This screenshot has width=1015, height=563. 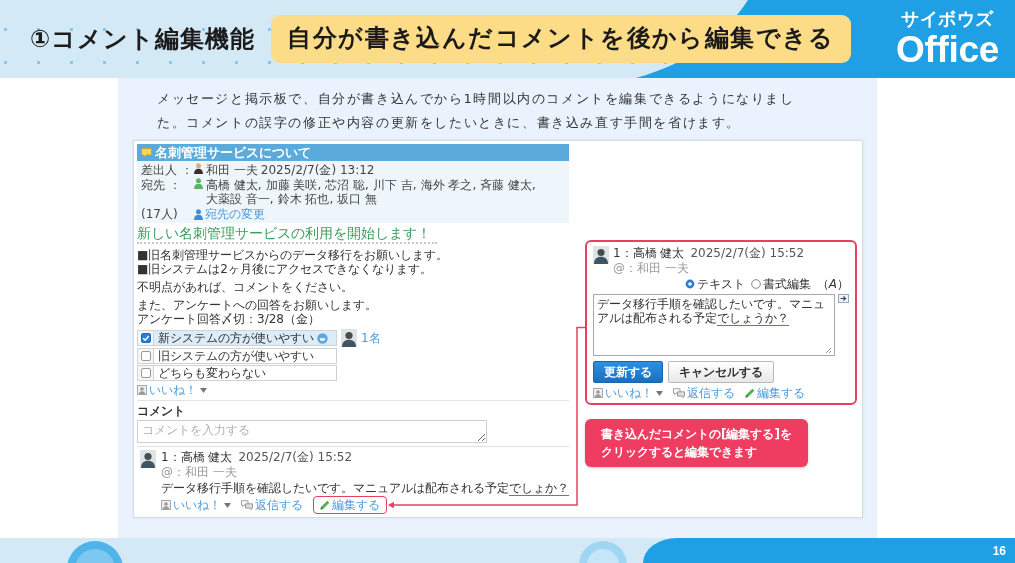 I want to click on arrow-square-icon, so click(x=843, y=298).